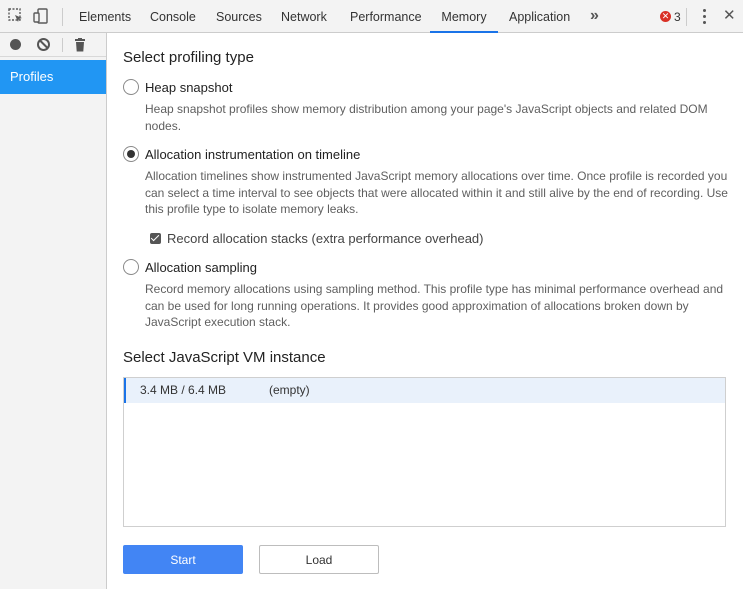  Describe the element at coordinates (239, 16) in the screenshot. I see `tab-sources: Sources` at that location.